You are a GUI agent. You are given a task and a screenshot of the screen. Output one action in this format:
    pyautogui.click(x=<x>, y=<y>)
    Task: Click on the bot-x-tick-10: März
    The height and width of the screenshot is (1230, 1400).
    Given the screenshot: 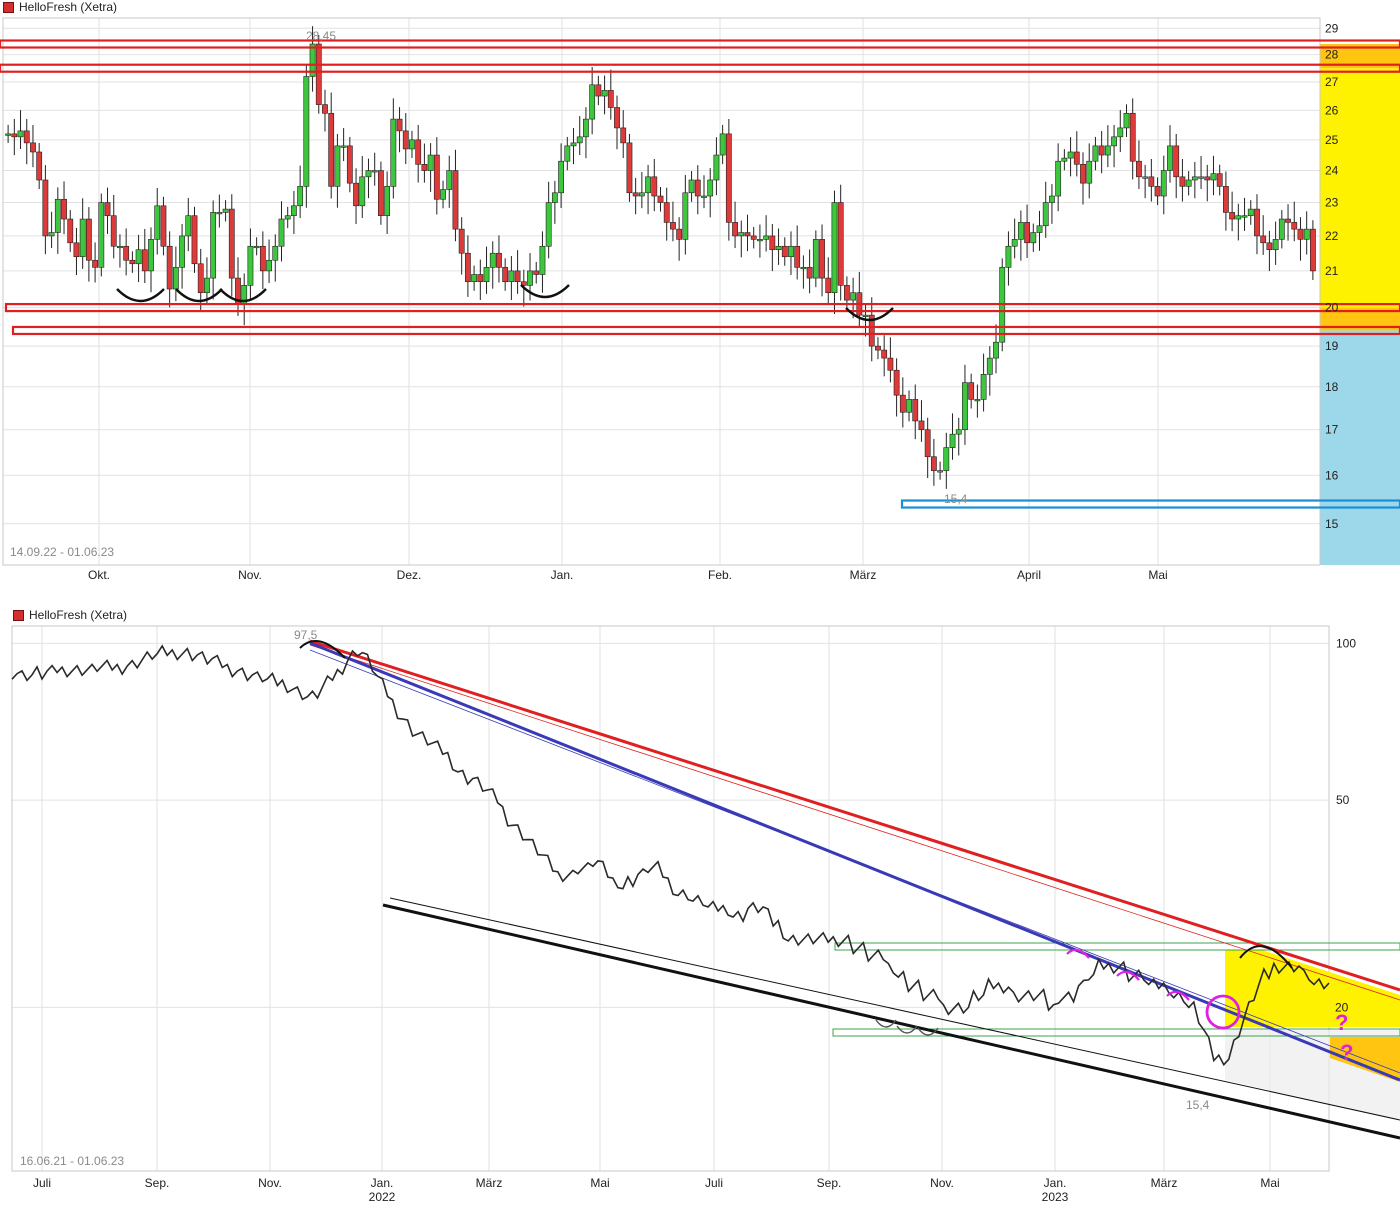 What is the action you would take?
    pyautogui.click(x=1164, y=1183)
    